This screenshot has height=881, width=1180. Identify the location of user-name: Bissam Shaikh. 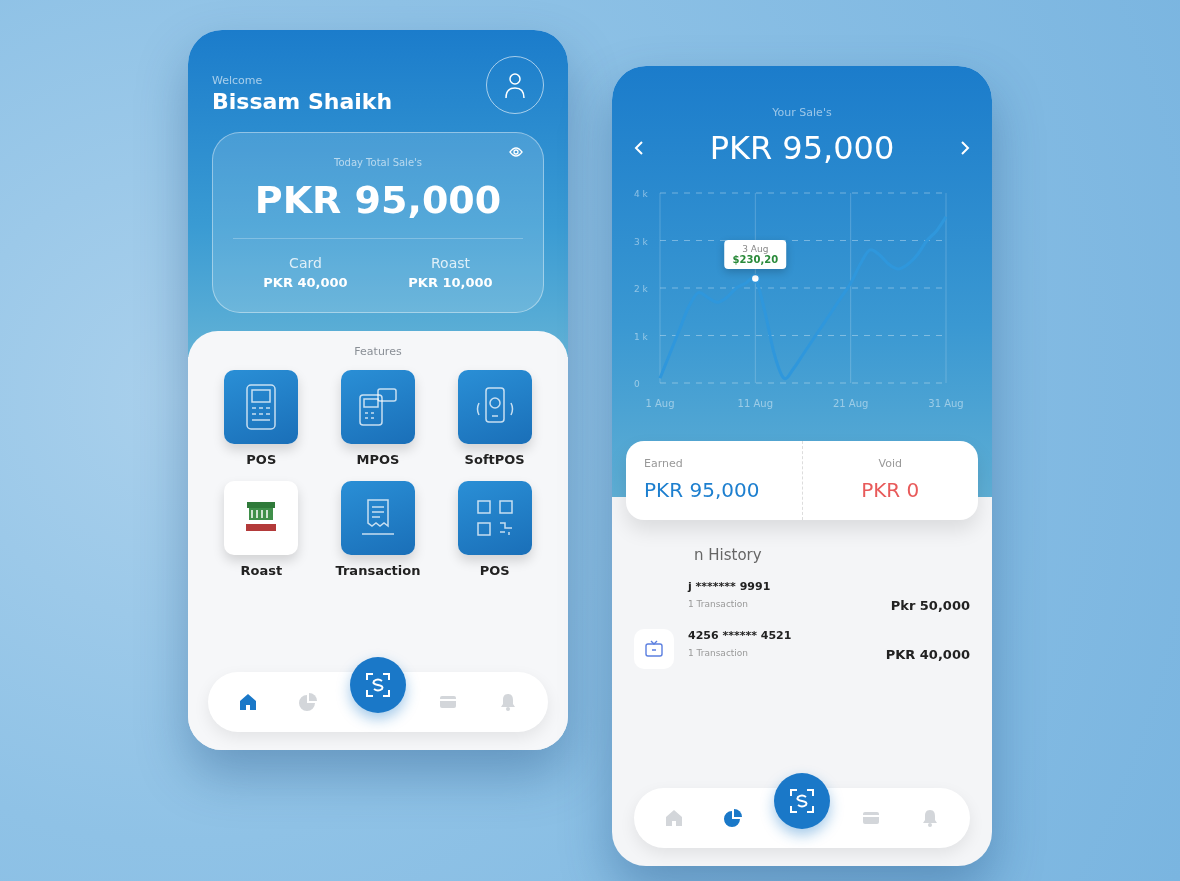
(302, 101).